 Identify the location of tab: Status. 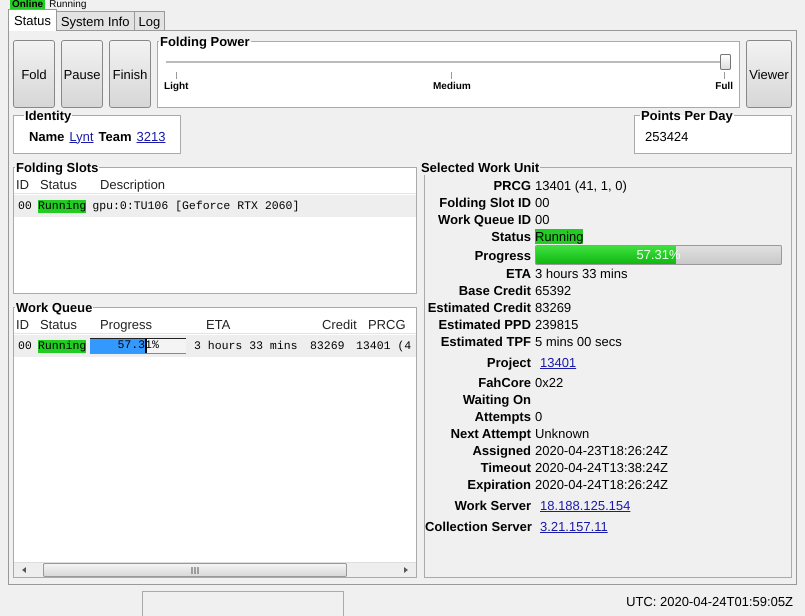
(32, 20).